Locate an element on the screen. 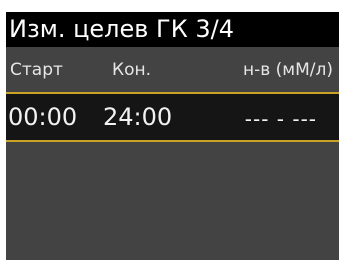 The height and width of the screenshot is (260, 345). column-header-range: н-в (мМ/л) is located at coordinates (287, 70).